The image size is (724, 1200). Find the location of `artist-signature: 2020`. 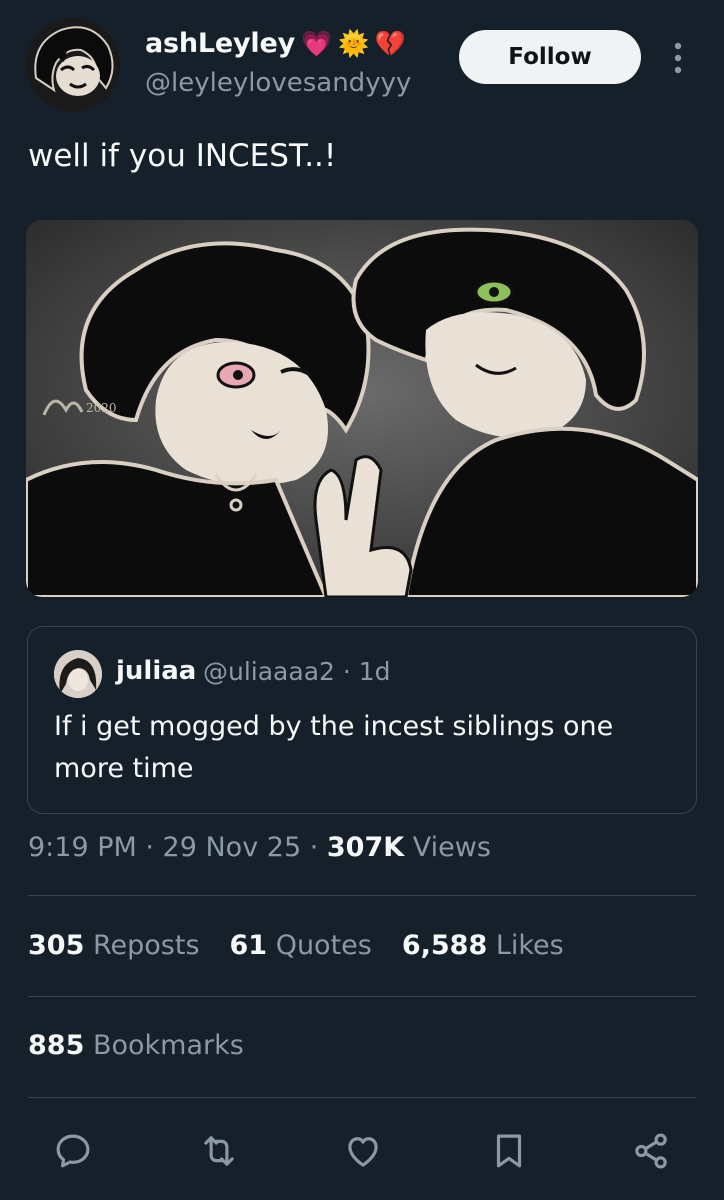

artist-signature: 2020 is located at coordinates (101, 408).